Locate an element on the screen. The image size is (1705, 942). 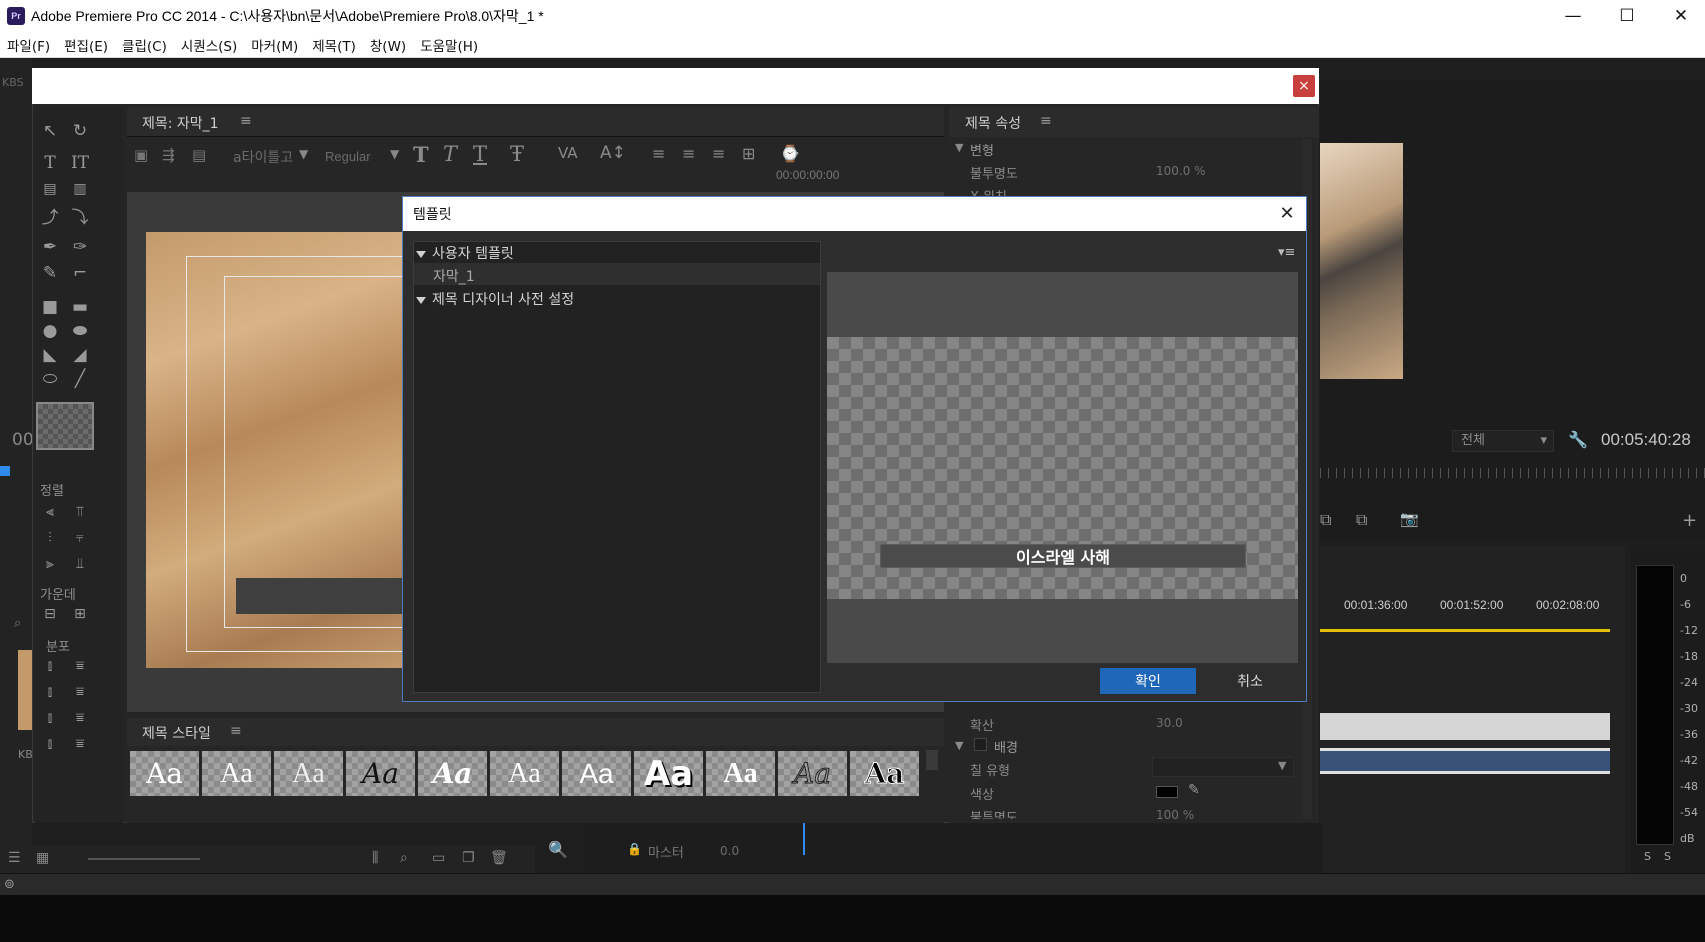
color-swatch is located at coordinates (1167, 792).